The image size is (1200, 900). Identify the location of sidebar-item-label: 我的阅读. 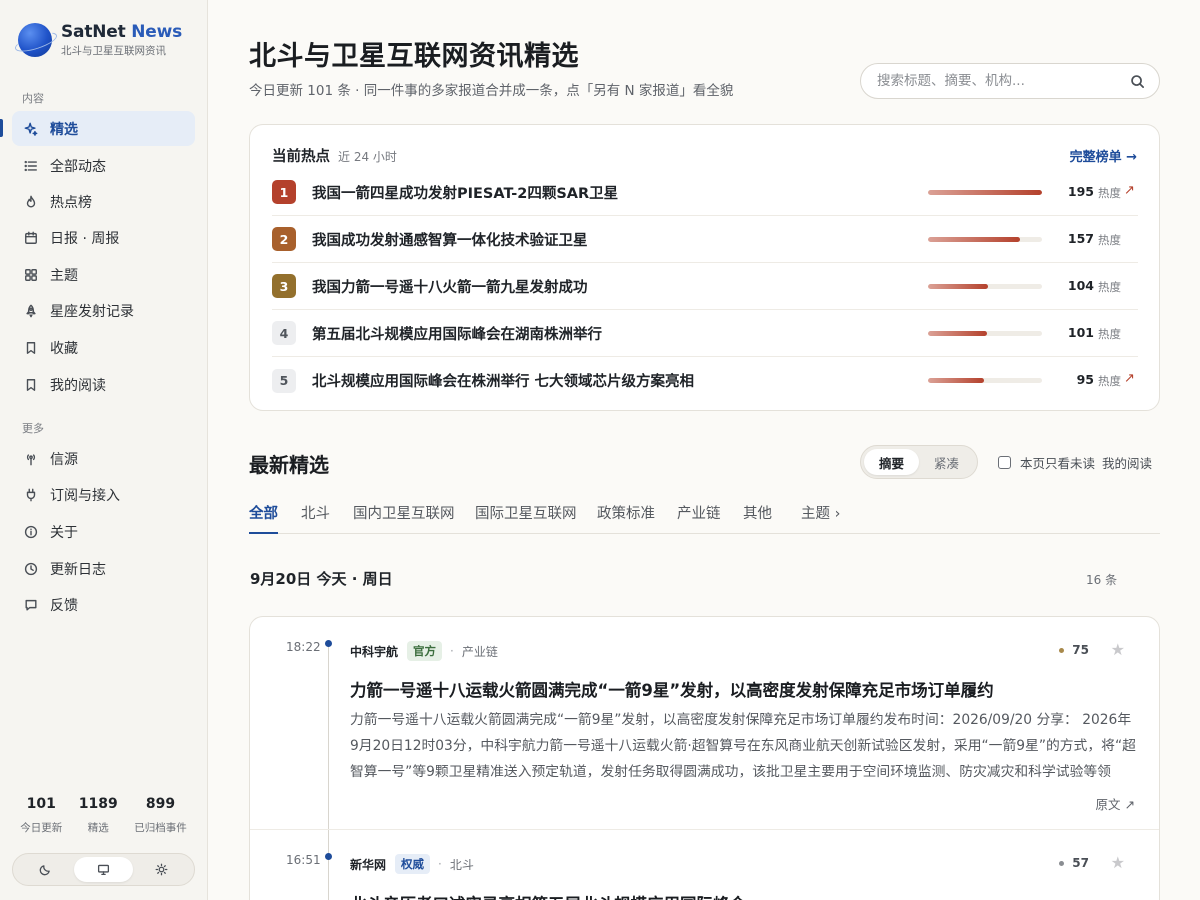
(78, 385).